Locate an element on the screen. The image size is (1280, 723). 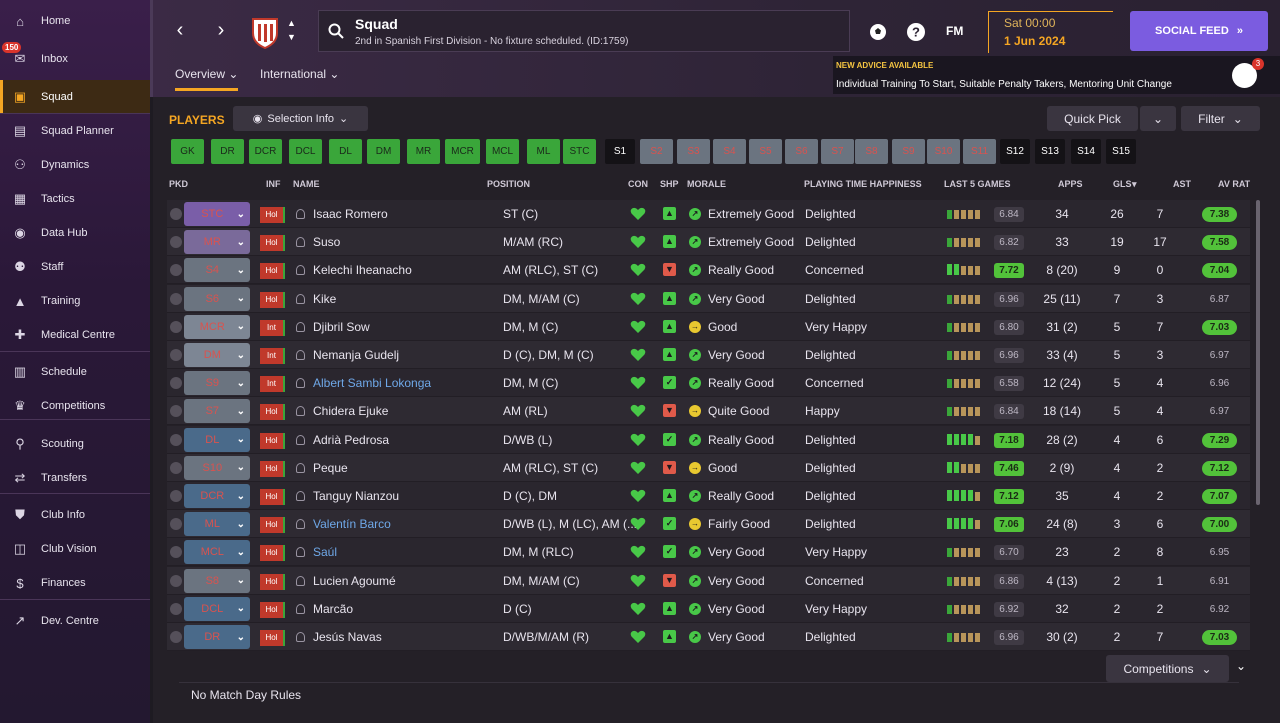
selection-position-dropdown: MR ⌄ is located at coordinates (217, 242).